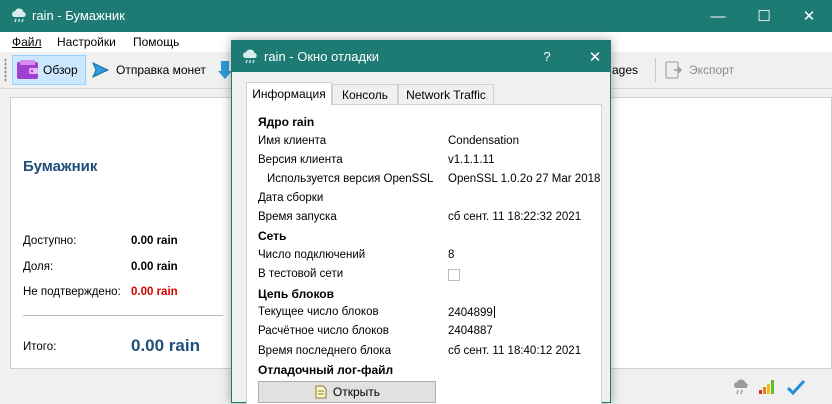  Describe the element at coordinates (674, 70) in the screenshot. I see `export-icon` at that location.